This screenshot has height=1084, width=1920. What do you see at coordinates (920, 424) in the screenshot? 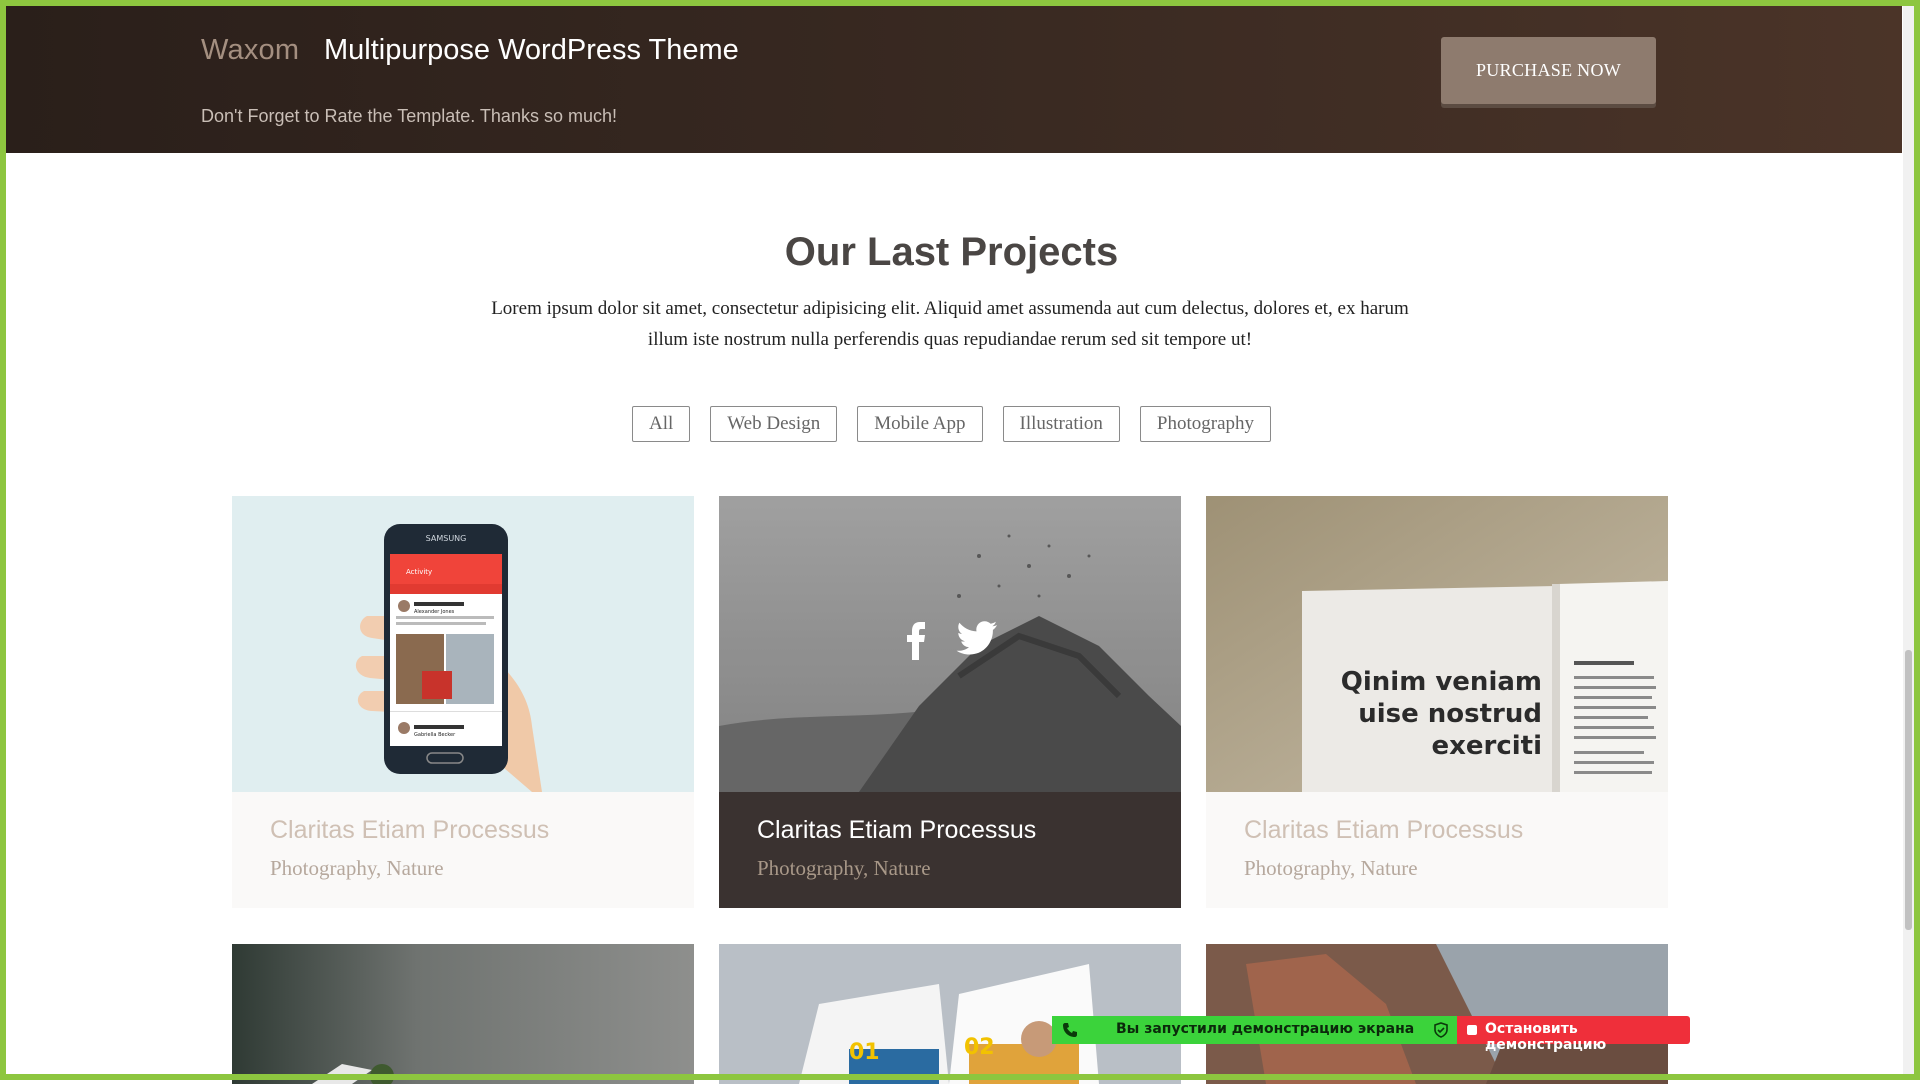
I see `filter-mobile-app: Mobile App` at bounding box center [920, 424].